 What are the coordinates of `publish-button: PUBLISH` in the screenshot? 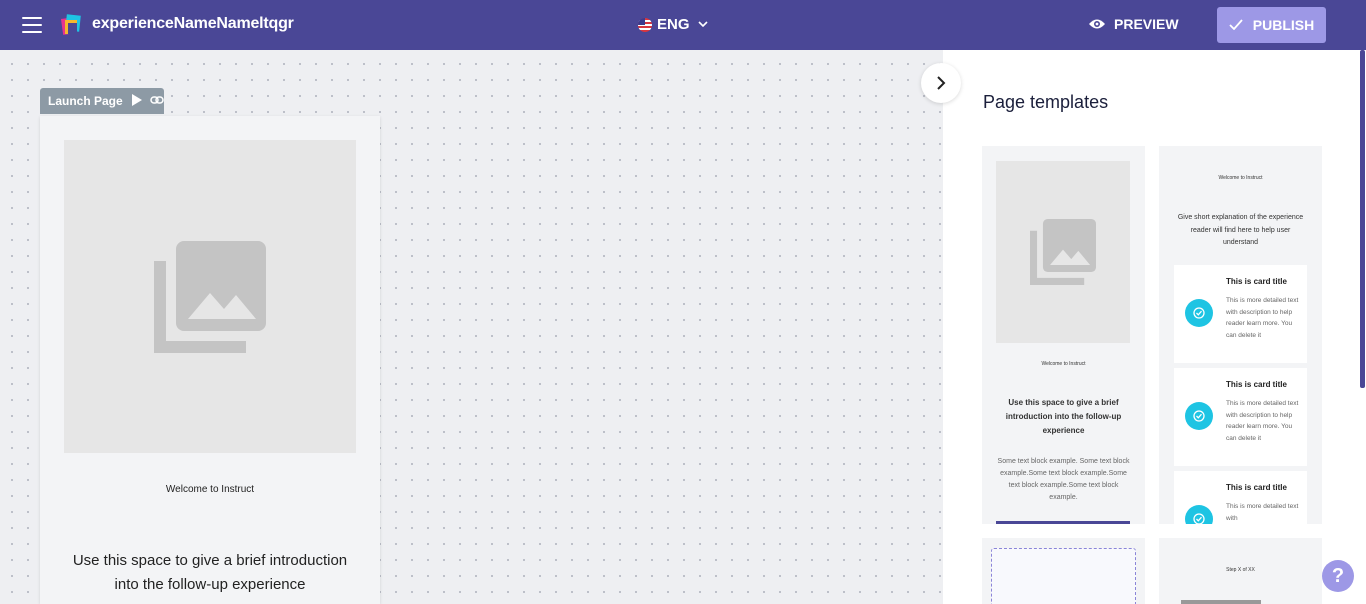 It's located at (1271, 25).